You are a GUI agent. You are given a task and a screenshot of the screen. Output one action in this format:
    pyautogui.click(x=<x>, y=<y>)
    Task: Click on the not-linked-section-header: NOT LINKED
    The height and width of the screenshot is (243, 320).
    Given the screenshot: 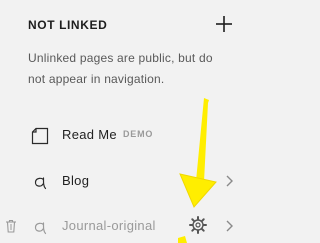 What is the action you would take?
    pyautogui.click(x=131, y=25)
    